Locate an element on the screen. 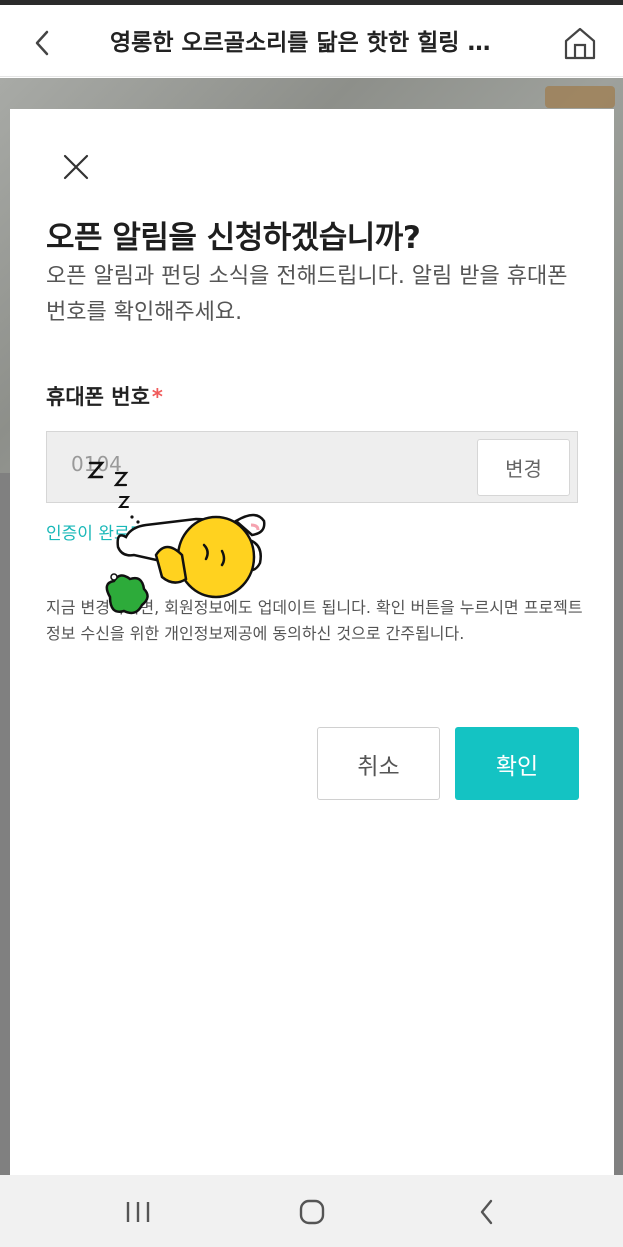 The height and width of the screenshot is (1247, 623). phone-field-label: 휴대폰 번호* is located at coordinates (104, 396).